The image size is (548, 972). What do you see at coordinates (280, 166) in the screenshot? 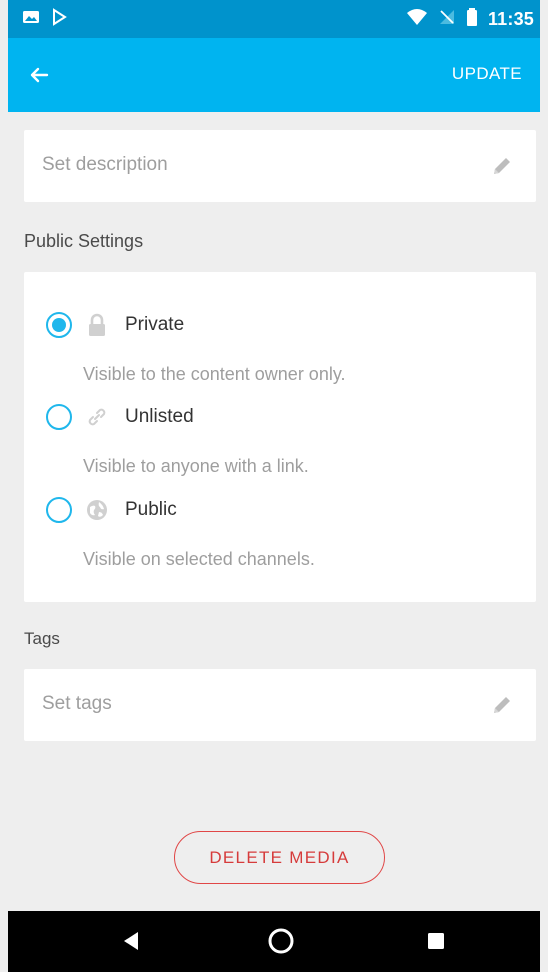
I see `description-card: Set description` at bounding box center [280, 166].